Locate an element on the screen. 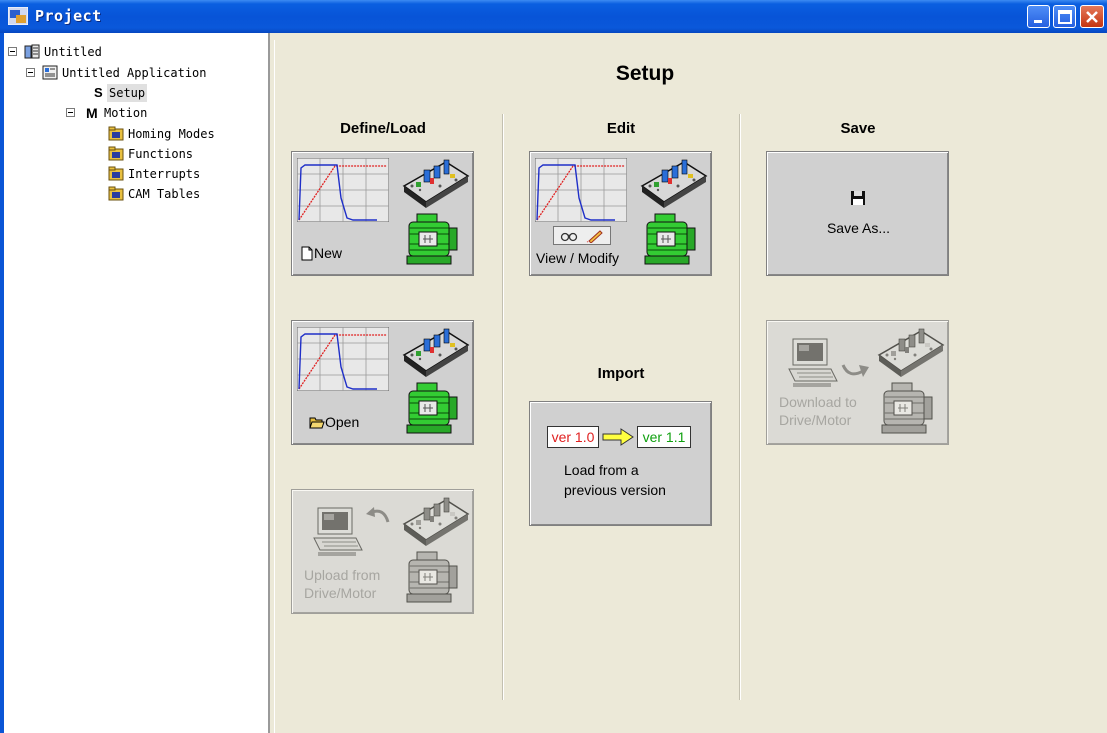 The width and height of the screenshot is (1107, 733). tree-label-functions: Functions is located at coordinates (161, 154).